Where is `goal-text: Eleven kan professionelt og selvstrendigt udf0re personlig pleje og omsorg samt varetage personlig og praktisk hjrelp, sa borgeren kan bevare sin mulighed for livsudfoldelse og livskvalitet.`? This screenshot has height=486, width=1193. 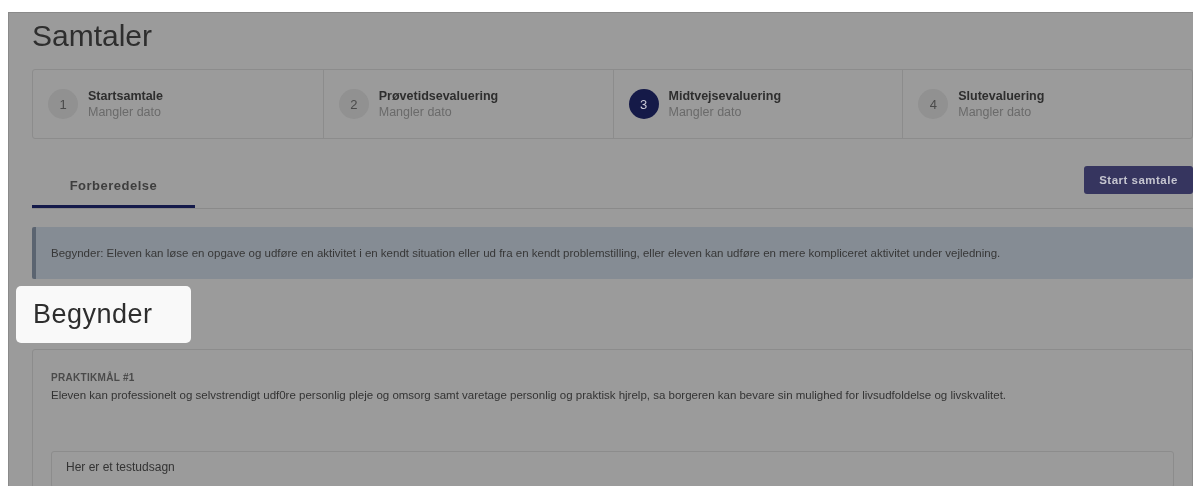 goal-text: Eleven kan professionelt og selvstrendigt udf0re personlig pleje og omsorg samt varetage personlig og praktisk hjrelp, sa borgeren kan bevare sin mulighed for livsudfoldelse og livskvalitet. is located at coordinates (529, 395).